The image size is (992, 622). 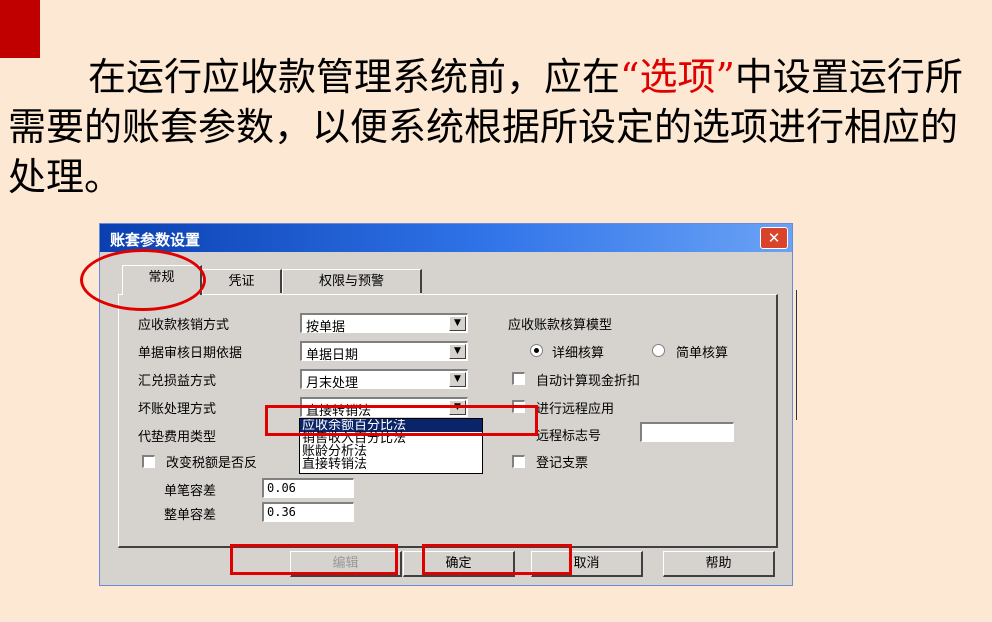 I want to click on radio-detail, so click(x=536, y=350).